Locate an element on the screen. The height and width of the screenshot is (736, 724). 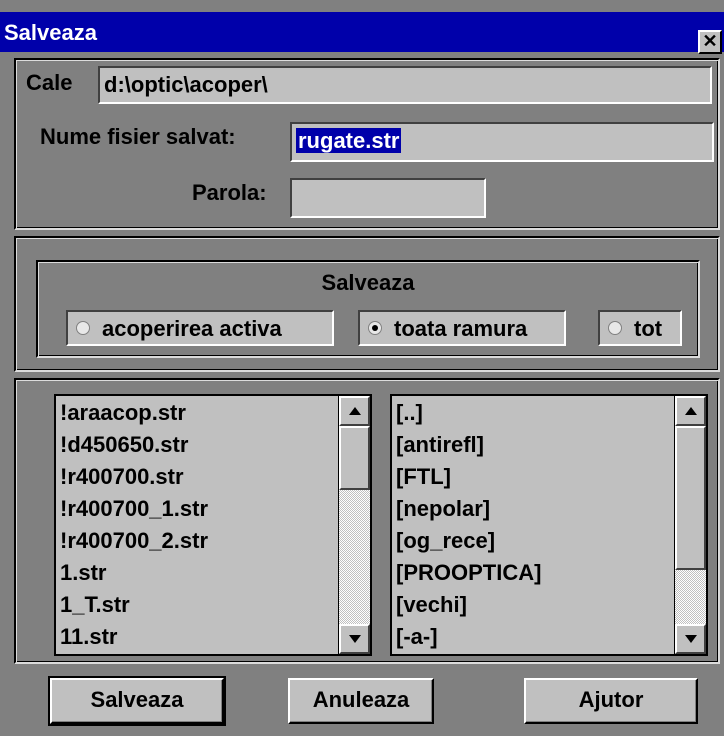
radio-acoperirea-activa: acoperirea activa is located at coordinates (200, 328).